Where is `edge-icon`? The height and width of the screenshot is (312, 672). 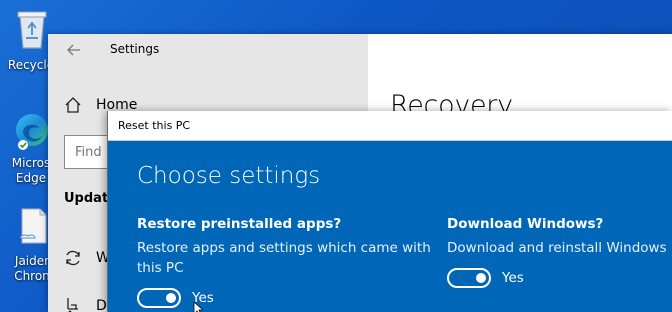
edge-icon is located at coordinates (32, 132).